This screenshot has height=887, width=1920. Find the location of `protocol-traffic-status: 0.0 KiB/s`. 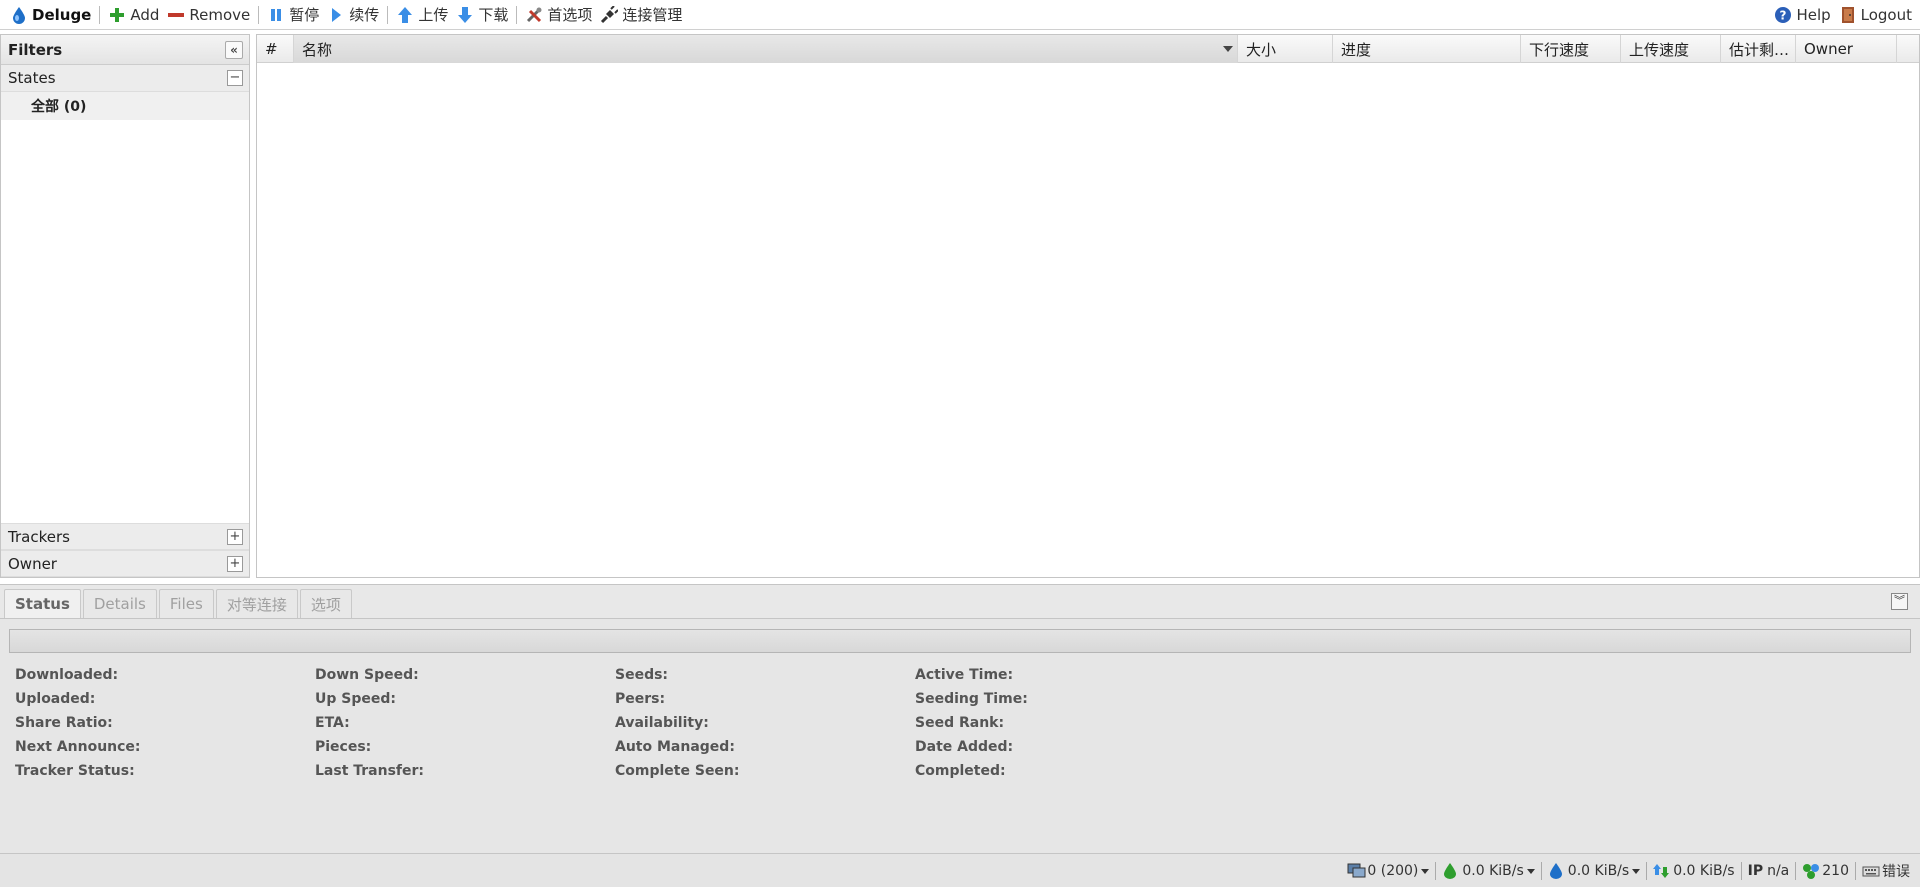

protocol-traffic-status: 0.0 KiB/s is located at coordinates (1693, 871).